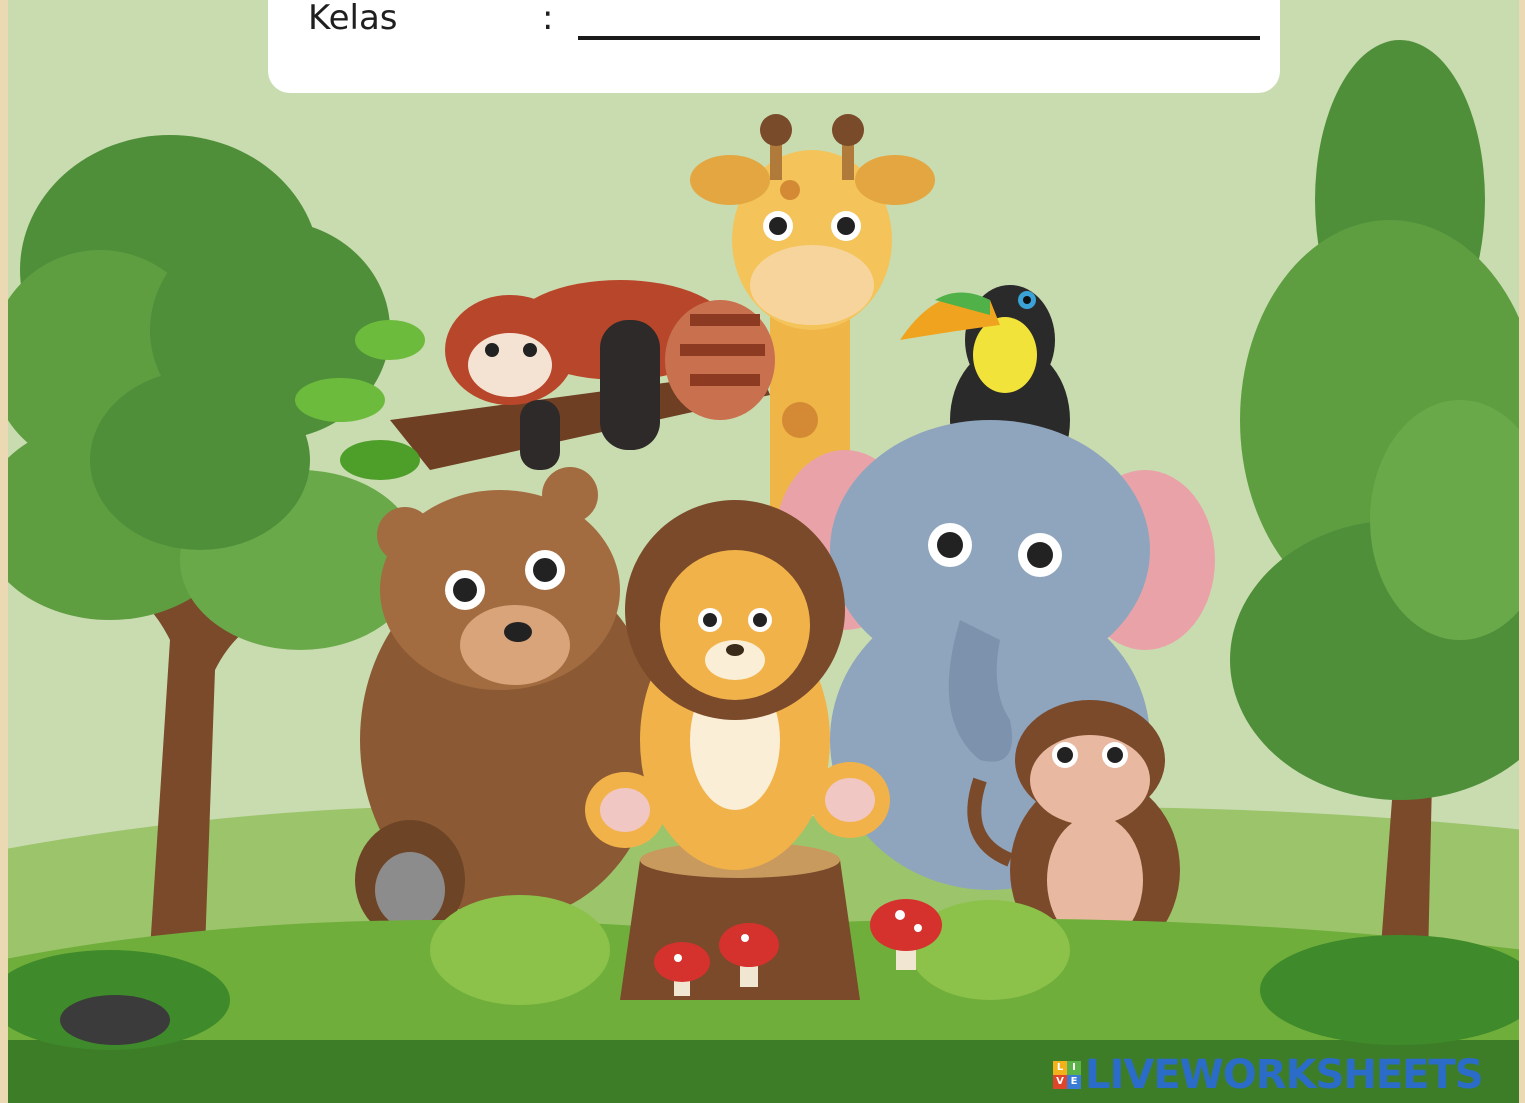  I want to click on logo-letter-e: E, so click(1074, 1082).